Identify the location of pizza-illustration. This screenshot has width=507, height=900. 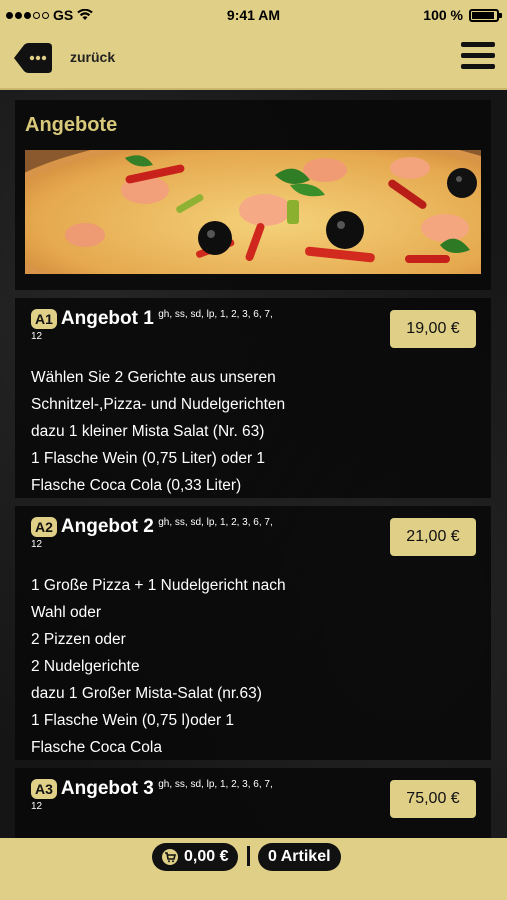
(253, 212).